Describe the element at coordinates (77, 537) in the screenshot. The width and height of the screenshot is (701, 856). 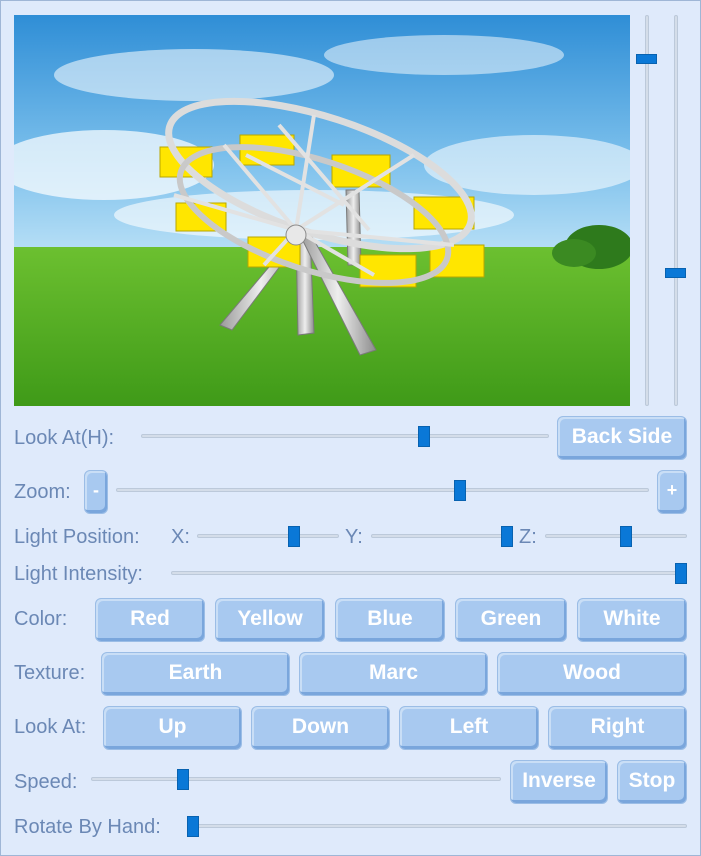
I see `light-position-label: Light Position:` at that location.